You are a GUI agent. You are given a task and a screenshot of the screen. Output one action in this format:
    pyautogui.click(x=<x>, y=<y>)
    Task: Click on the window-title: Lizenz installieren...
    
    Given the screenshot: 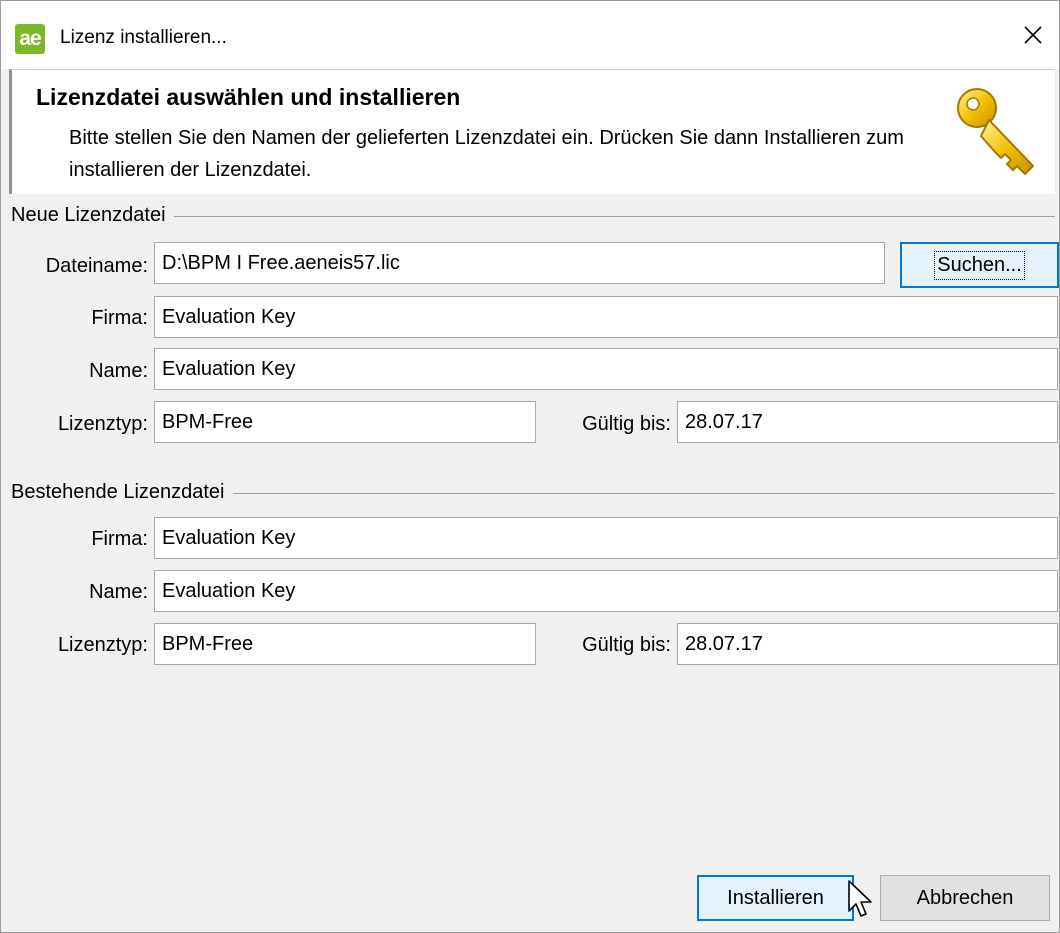 What is the action you would take?
    pyautogui.click(x=143, y=37)
    